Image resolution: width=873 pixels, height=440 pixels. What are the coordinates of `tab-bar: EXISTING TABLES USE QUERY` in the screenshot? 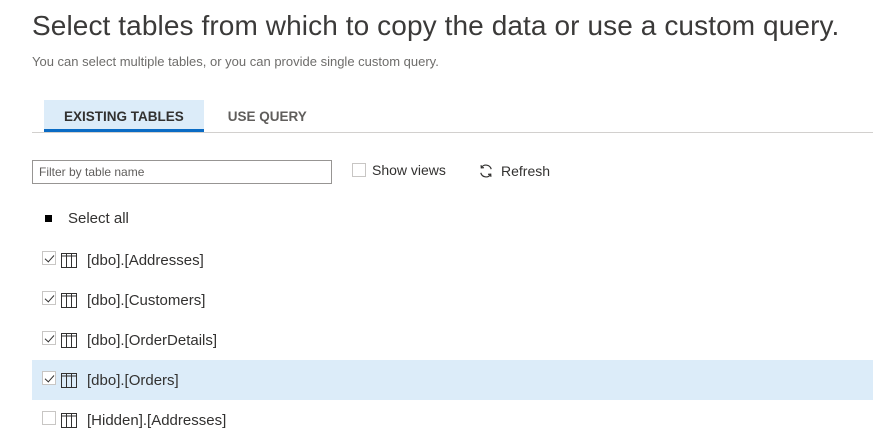 It's located at (187, 116).